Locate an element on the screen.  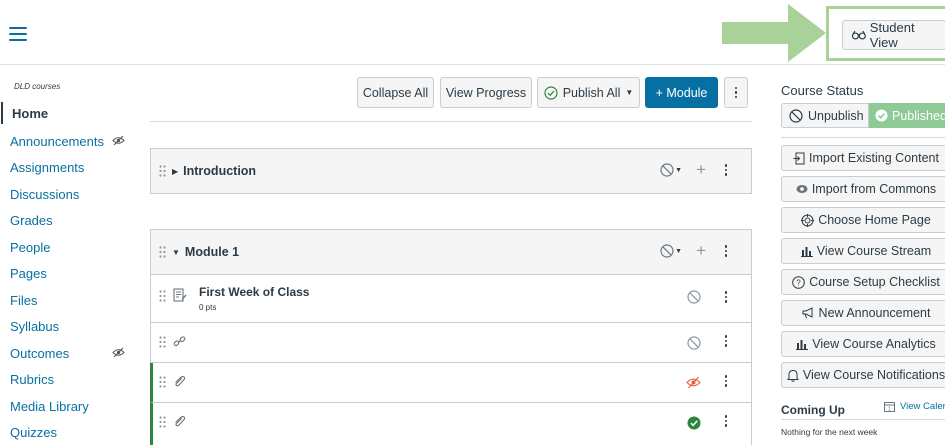
toolbar-divider is located at coordinates (451, 121).